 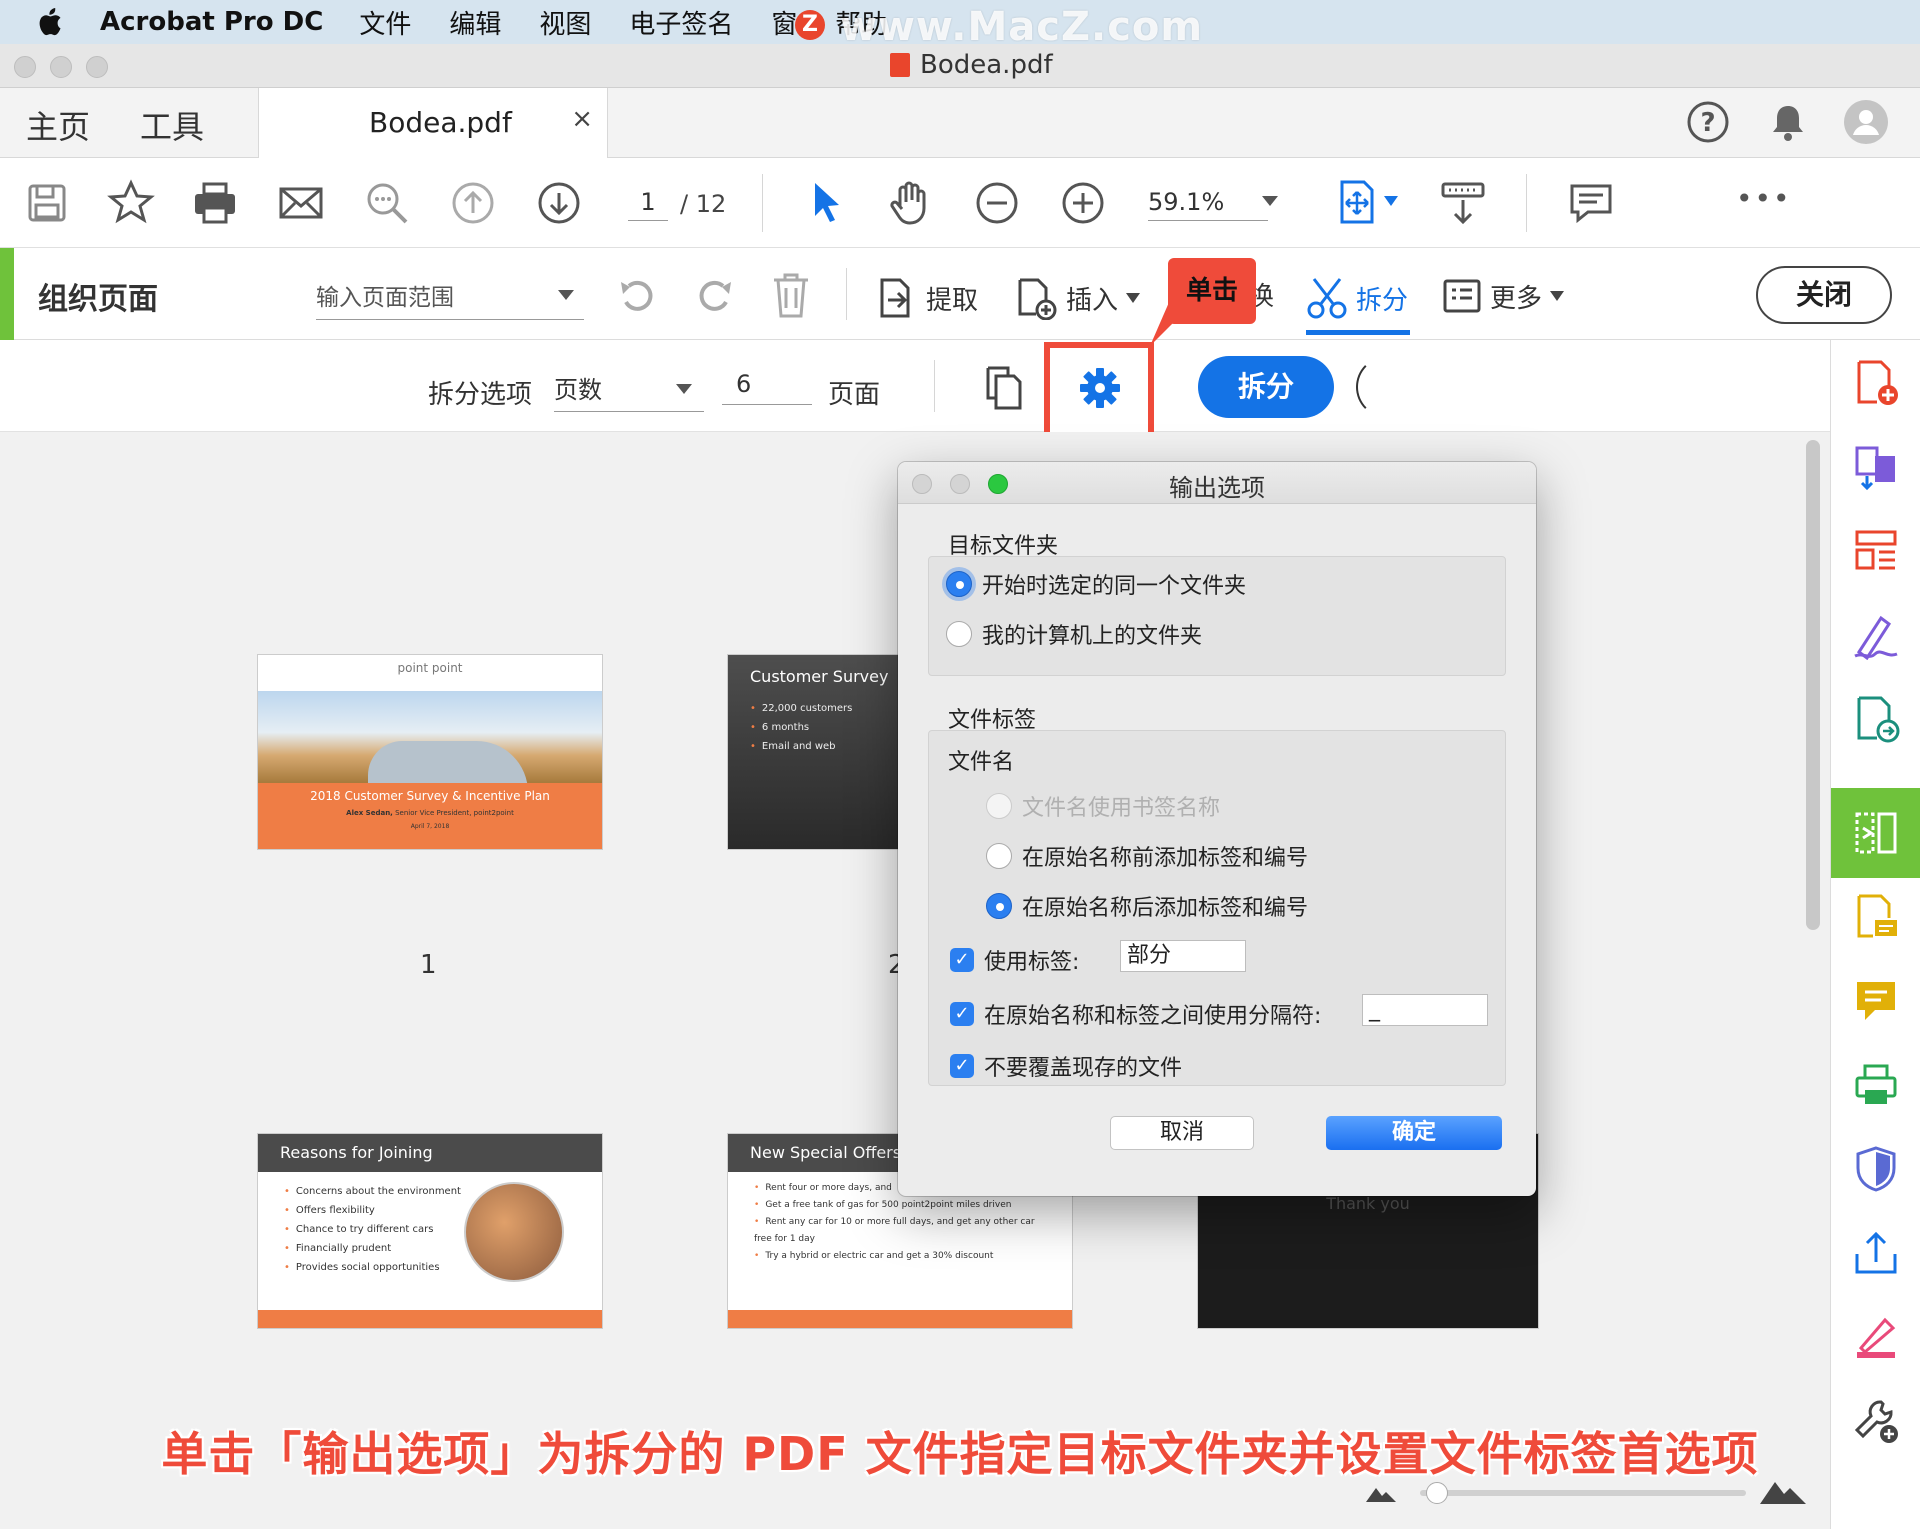 I want to click on user-avatar, so click(x=1866, y=122).